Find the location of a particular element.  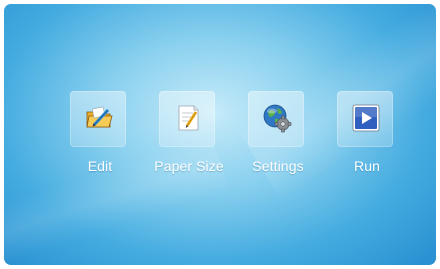

document-pencil-icon is located at coordinates (188, 118).